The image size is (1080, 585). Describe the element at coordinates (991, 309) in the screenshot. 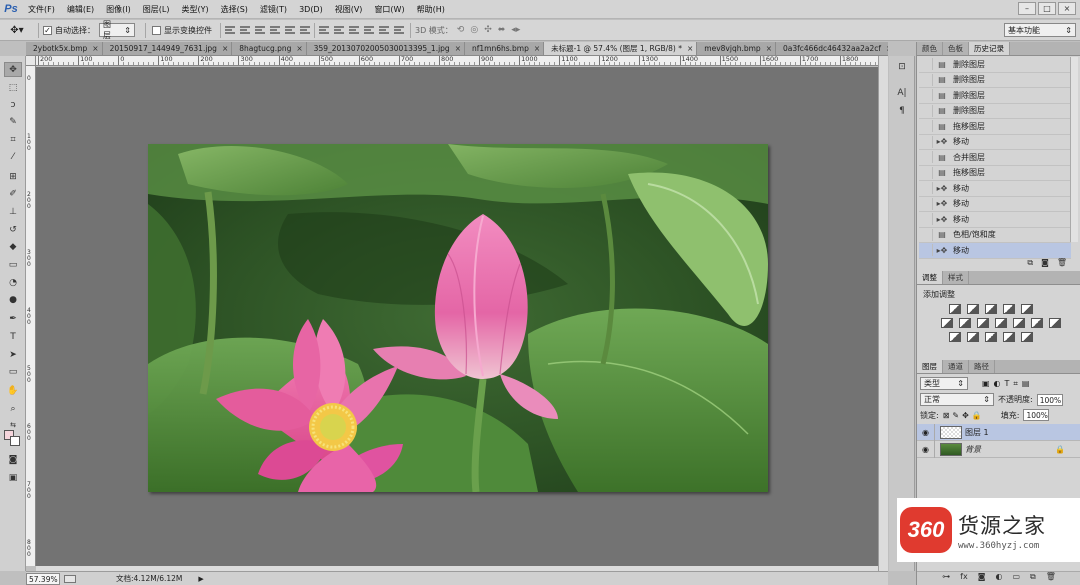

I see `curves-icon` at that location.